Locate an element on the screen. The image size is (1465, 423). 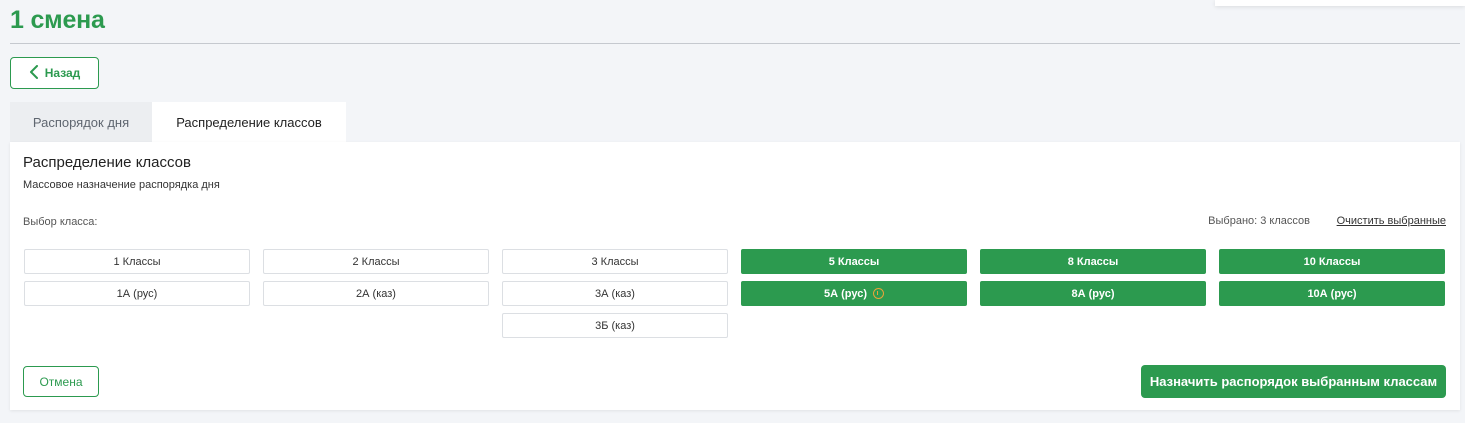
class-group-label: 3 Классы is located at coordinates (615, 261).